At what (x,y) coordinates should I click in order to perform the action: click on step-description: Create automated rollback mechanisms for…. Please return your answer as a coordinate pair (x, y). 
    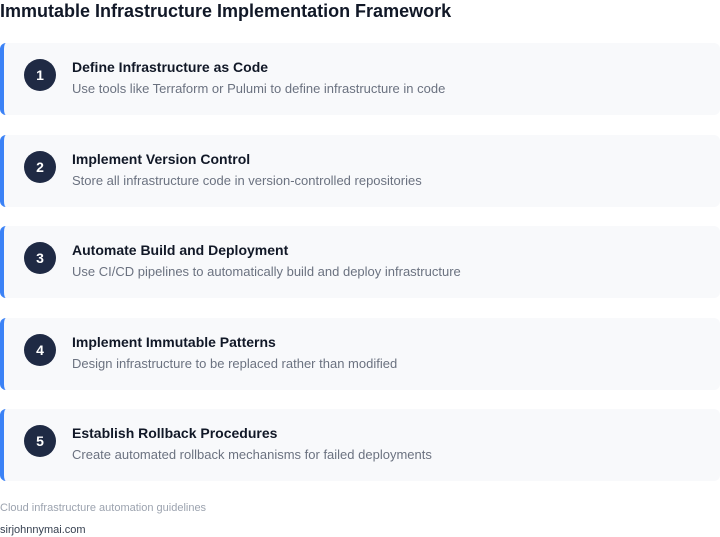
    Looking at the image, I should click on (252, 454).